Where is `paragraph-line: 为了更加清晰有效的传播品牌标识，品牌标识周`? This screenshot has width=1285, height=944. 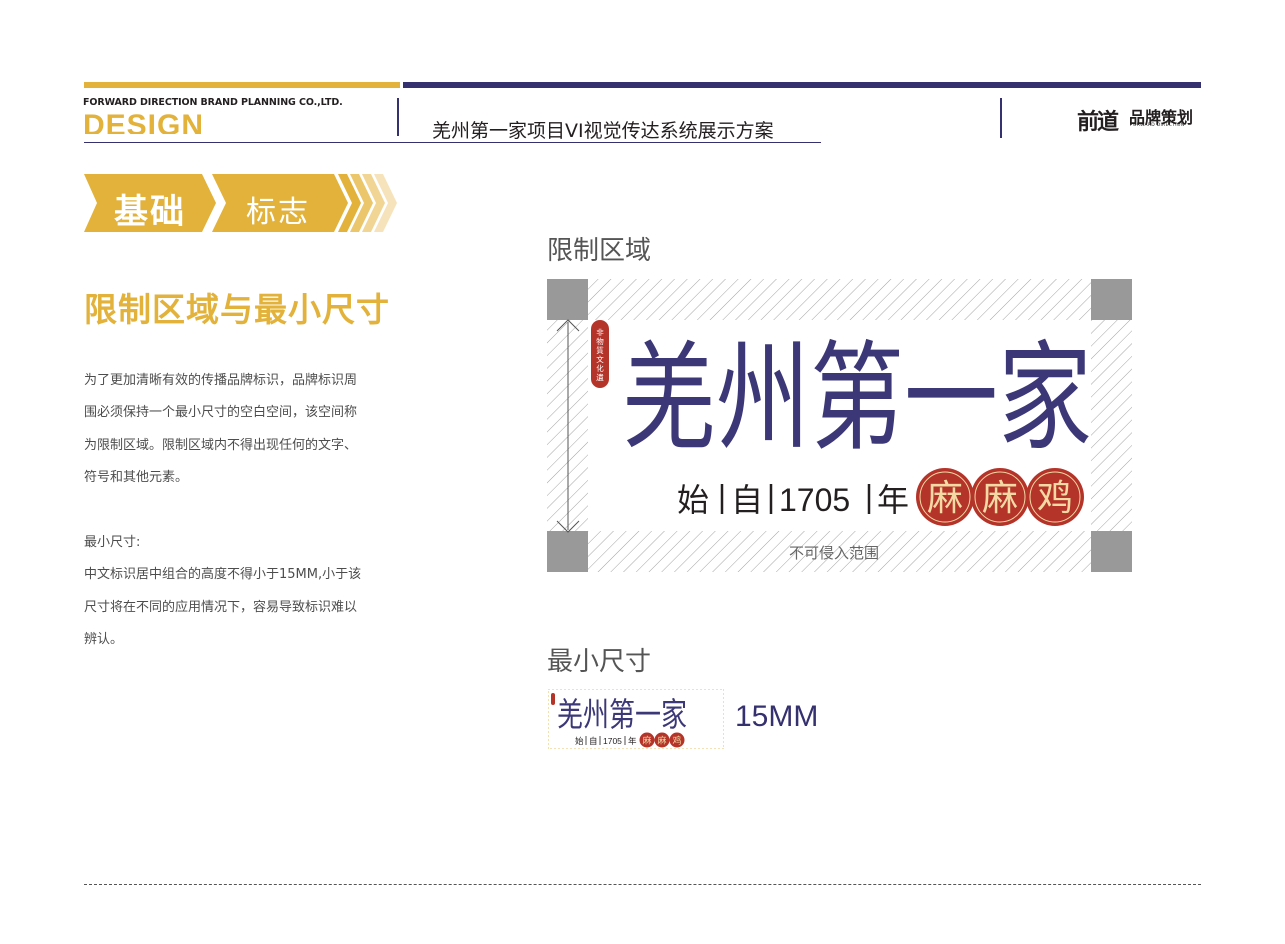 paragraph-line: 为了更加清晰有效的传播品牌标识，品牌标识周 is located at coordinates (221, 380).